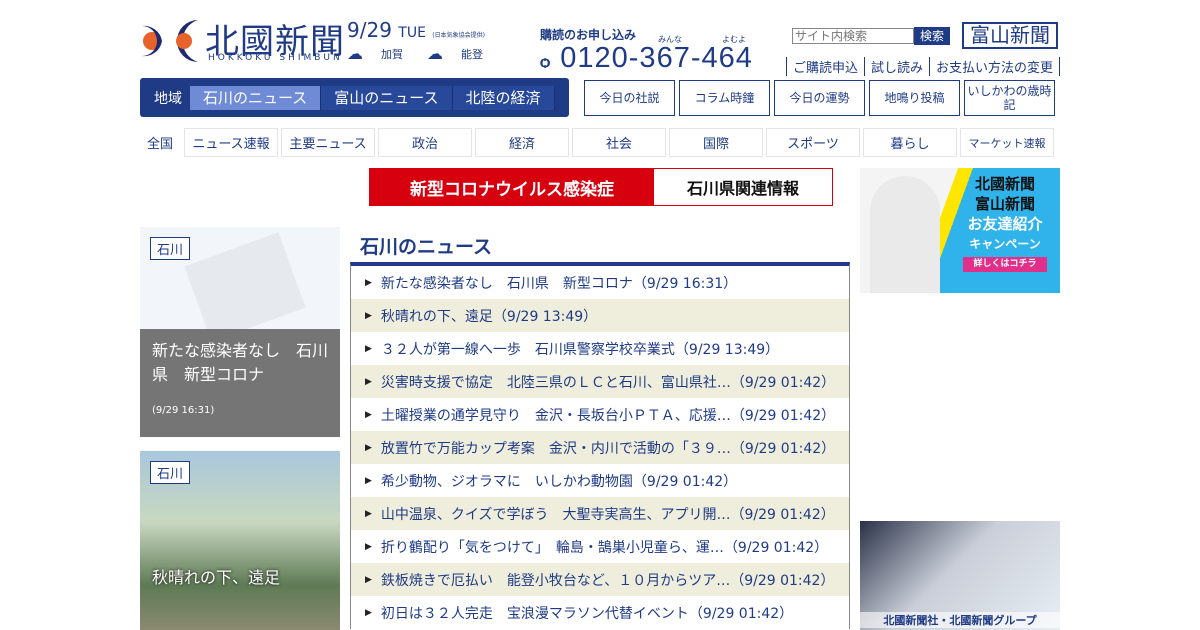 The image size is (1200, 630). I want to click on news-item: ▶ 山中温泉、クイズで学ぼう 大聖寺実高生、アプリ開…（9/29 01:42）, so click(600, 513).